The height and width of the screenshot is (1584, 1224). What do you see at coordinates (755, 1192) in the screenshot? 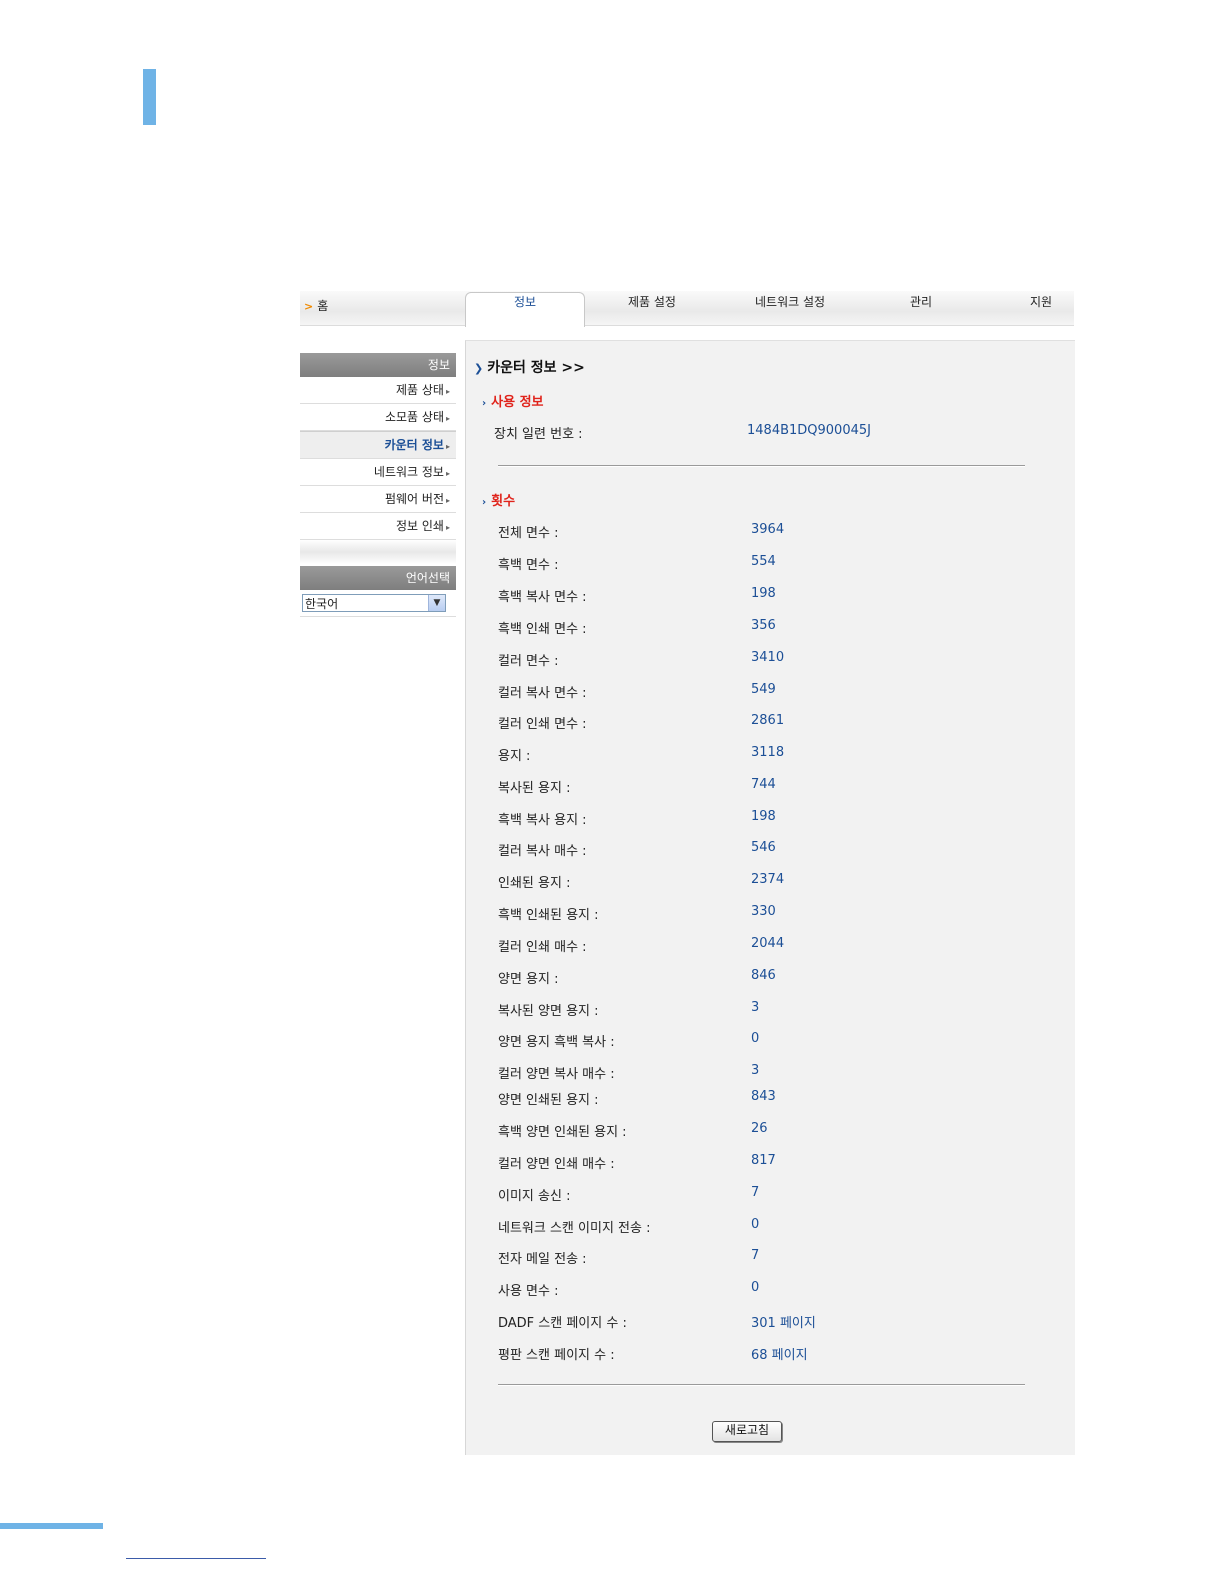
I see `counter-value: 7` at bounding box center [755, 1192].